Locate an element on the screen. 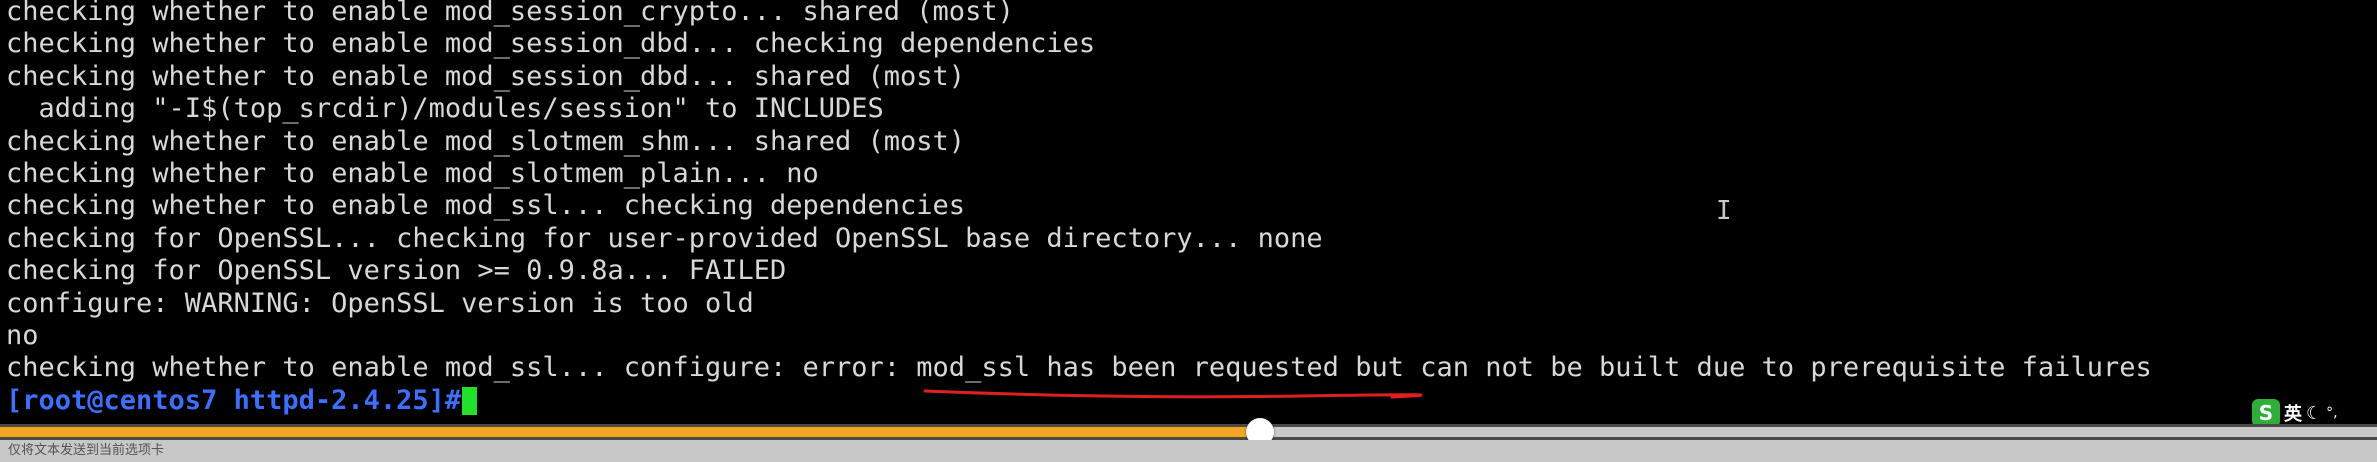 This screenshot has width=2377, height=462. video-progress-bar is located at coordinates (1188, 432).